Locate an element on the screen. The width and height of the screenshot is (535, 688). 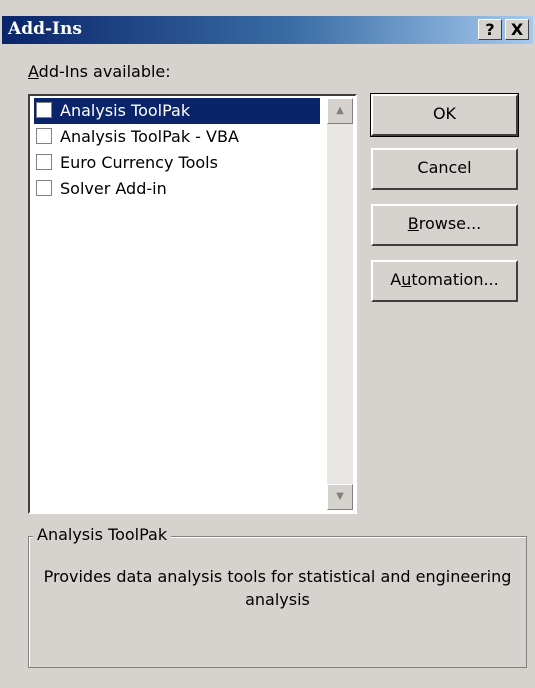
label-mnemonic: A is located at coordinates (33, 71).